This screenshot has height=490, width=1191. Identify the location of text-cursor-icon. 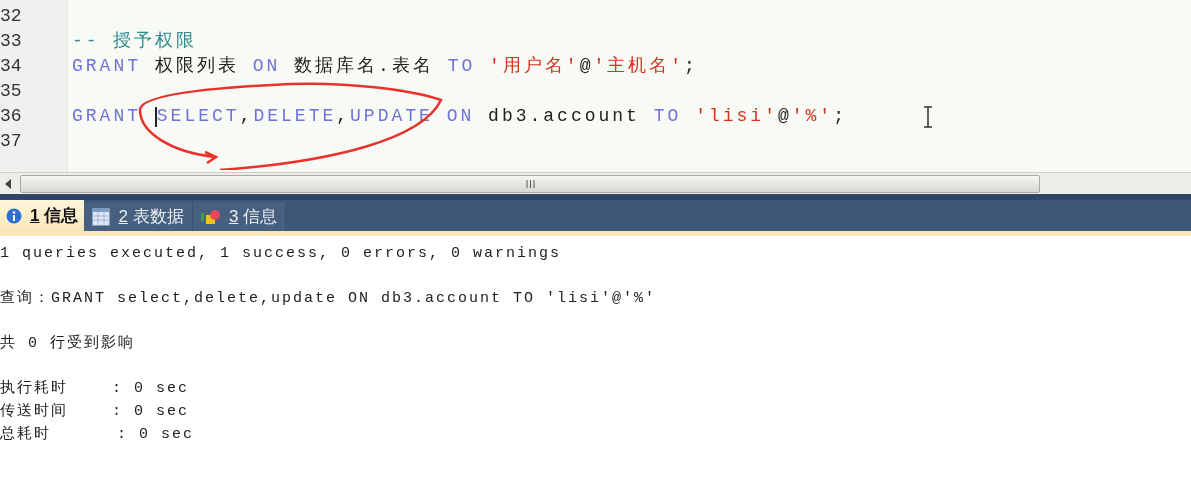
(928, 117).